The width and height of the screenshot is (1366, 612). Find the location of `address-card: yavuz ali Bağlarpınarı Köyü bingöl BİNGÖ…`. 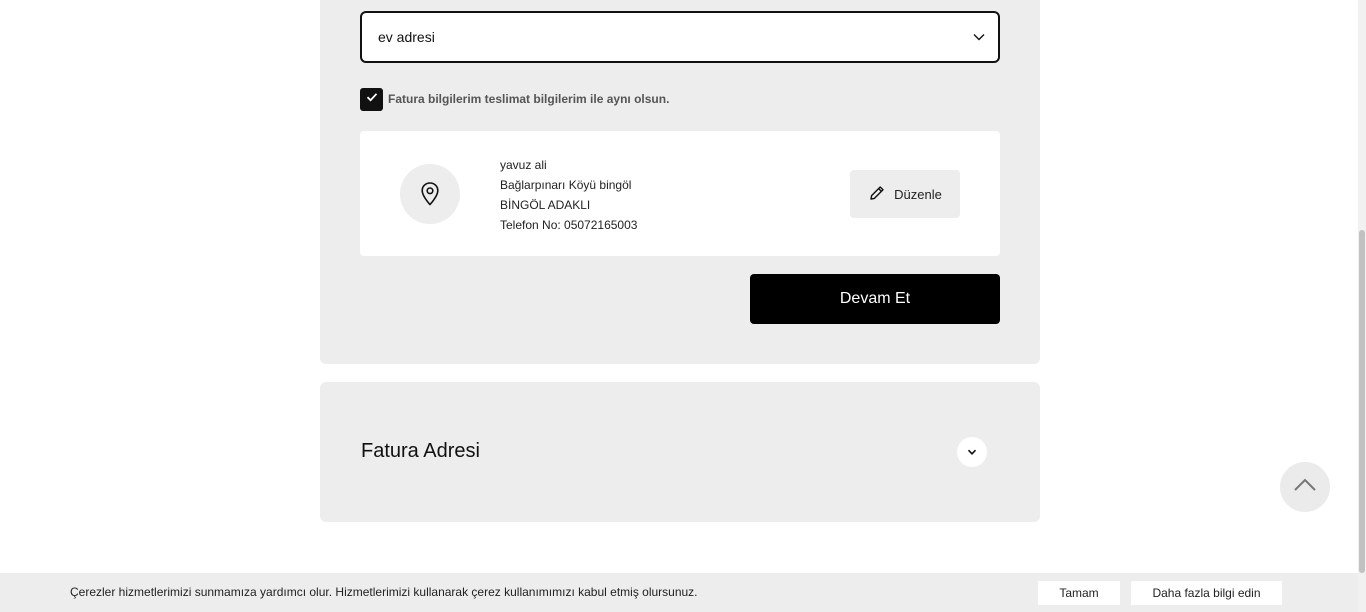

address-card: yavuz ali Bağlarpınarı Köyü bingöl BİNGÖ… is located at coordinates (680, 193).